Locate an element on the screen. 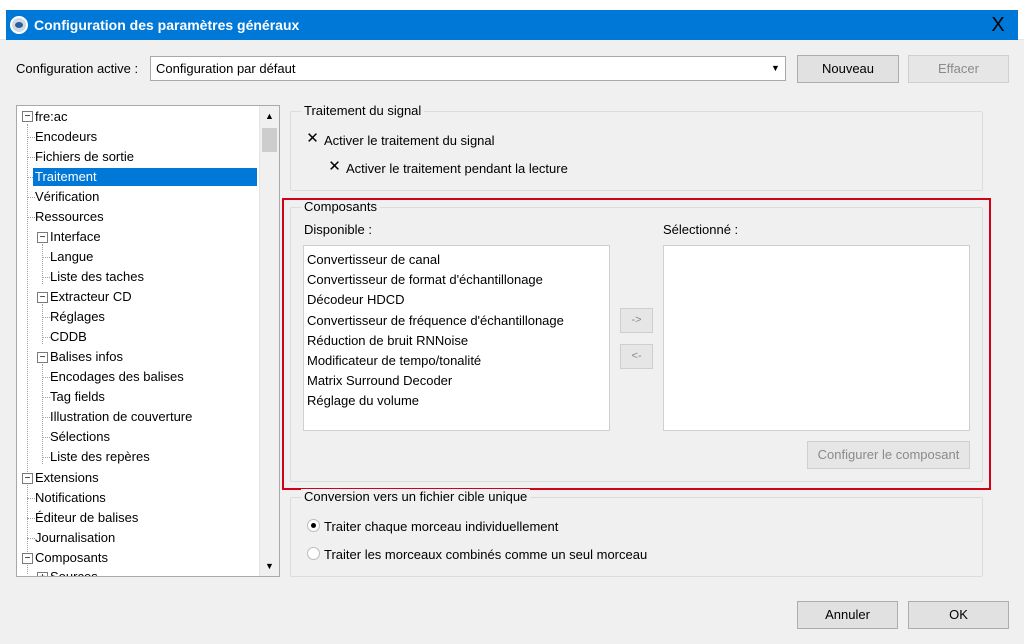 The image size is (1024, 644). tree-item-tag-fields: Tag fields is located at coordinates (77, 397).